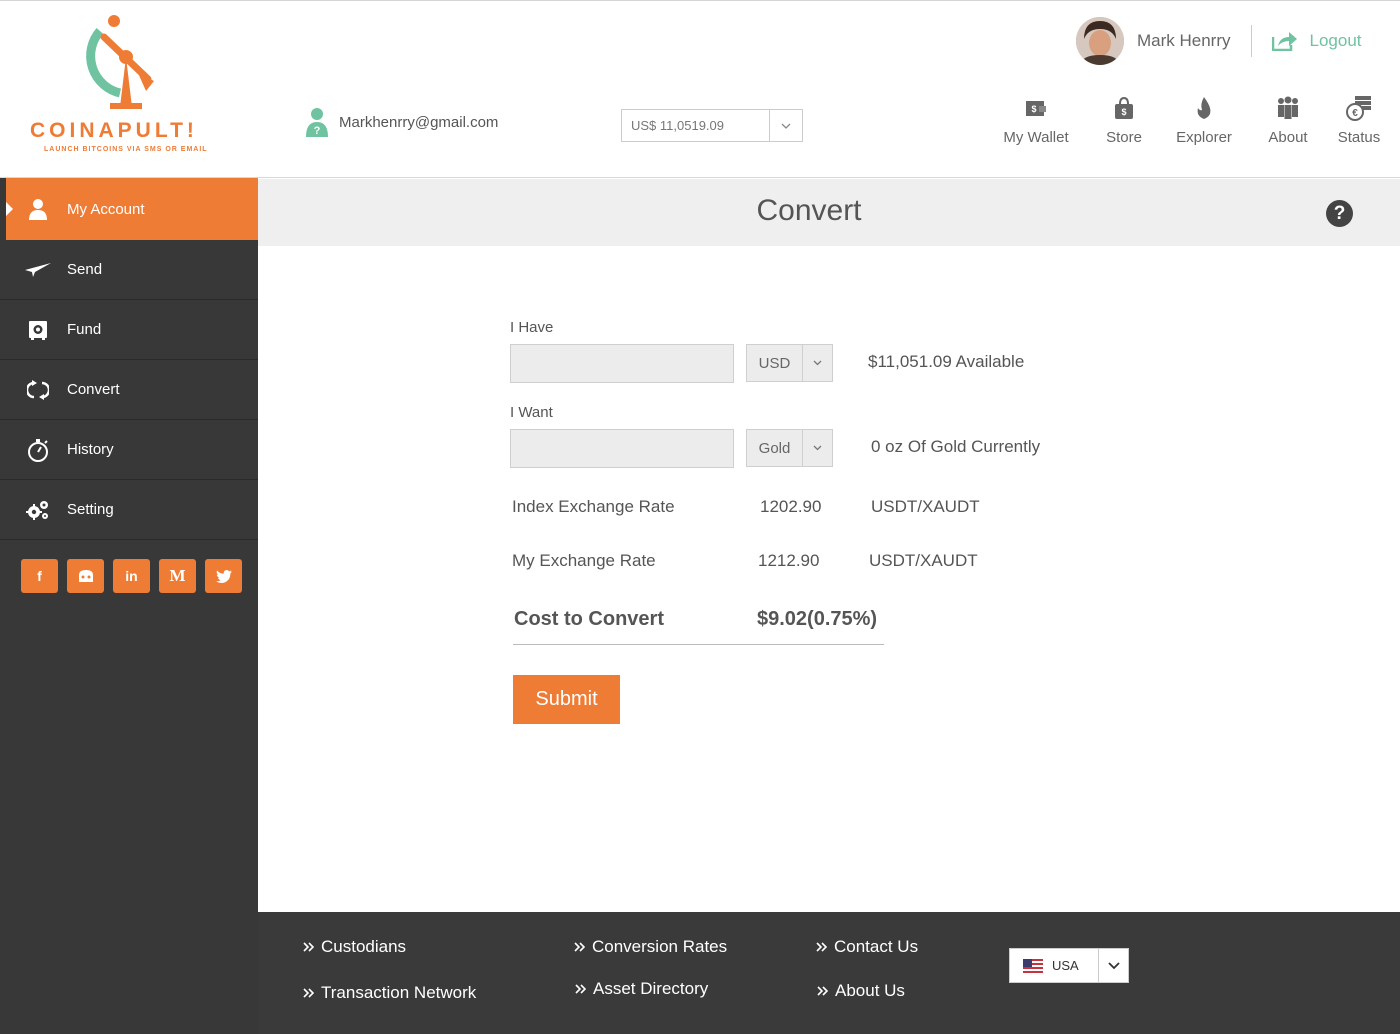 This screenshot has width=1400, height=1034. What do you see at coordinates (317, 122) in the screenshot?
I see `user-help-icon: ?` at bounding box center [317, 122].